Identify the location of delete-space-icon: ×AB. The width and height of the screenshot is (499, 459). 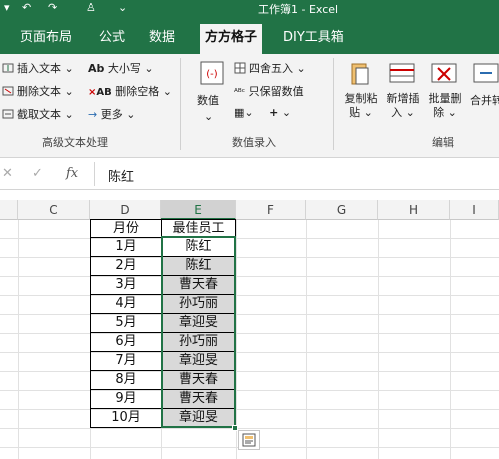
(100, 92).